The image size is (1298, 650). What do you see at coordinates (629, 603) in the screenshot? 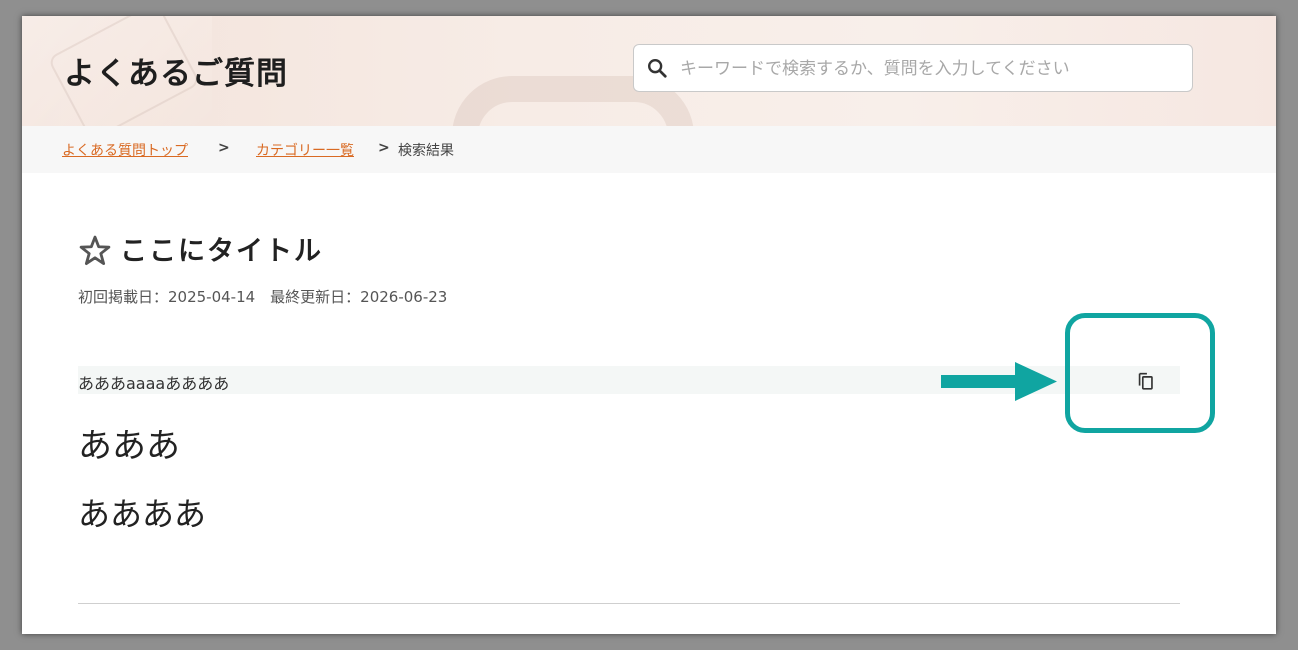
I see `divider` at bounding box center [629, 603].